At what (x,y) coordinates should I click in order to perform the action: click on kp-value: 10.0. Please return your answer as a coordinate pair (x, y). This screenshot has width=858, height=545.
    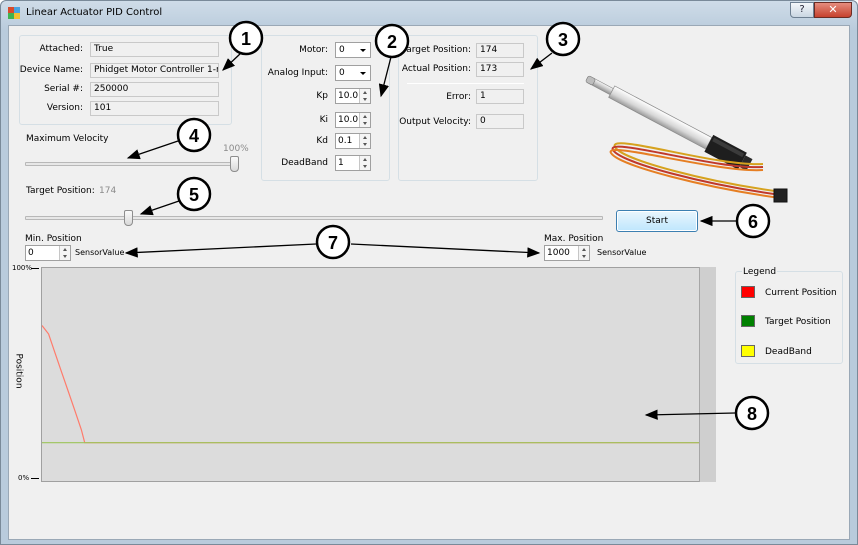
    Looking at the image, I should click on (348, 96).